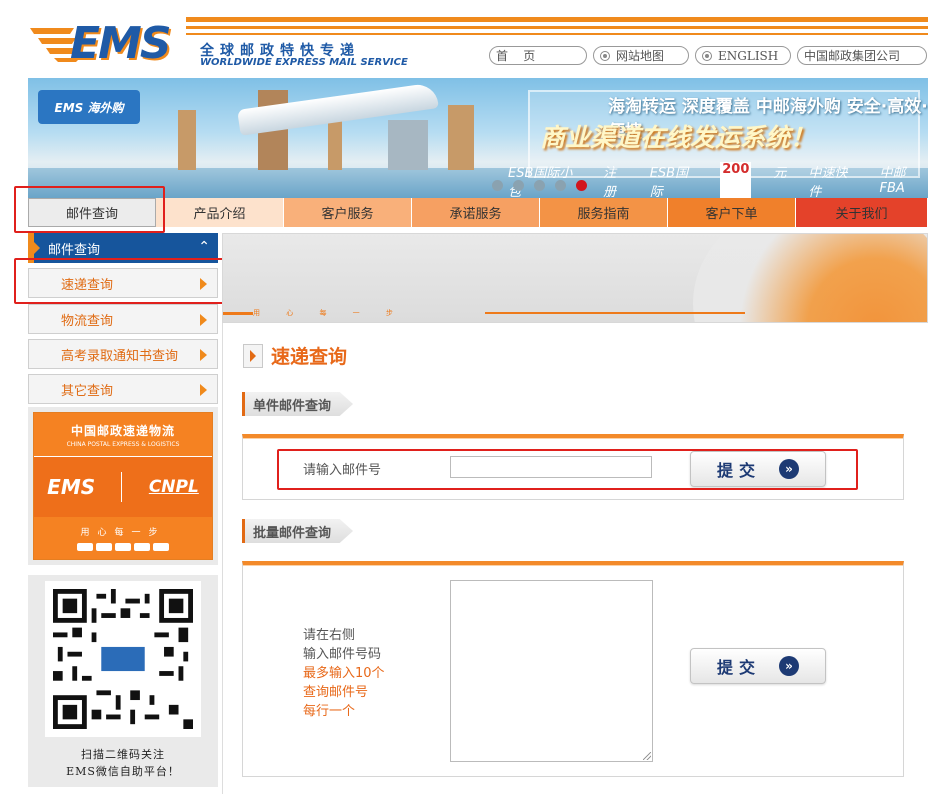  What do you see at coordinates (669, 182) in the screenshot?
I see `banner-tag: ESB国际` at bounding box center [669, 182].